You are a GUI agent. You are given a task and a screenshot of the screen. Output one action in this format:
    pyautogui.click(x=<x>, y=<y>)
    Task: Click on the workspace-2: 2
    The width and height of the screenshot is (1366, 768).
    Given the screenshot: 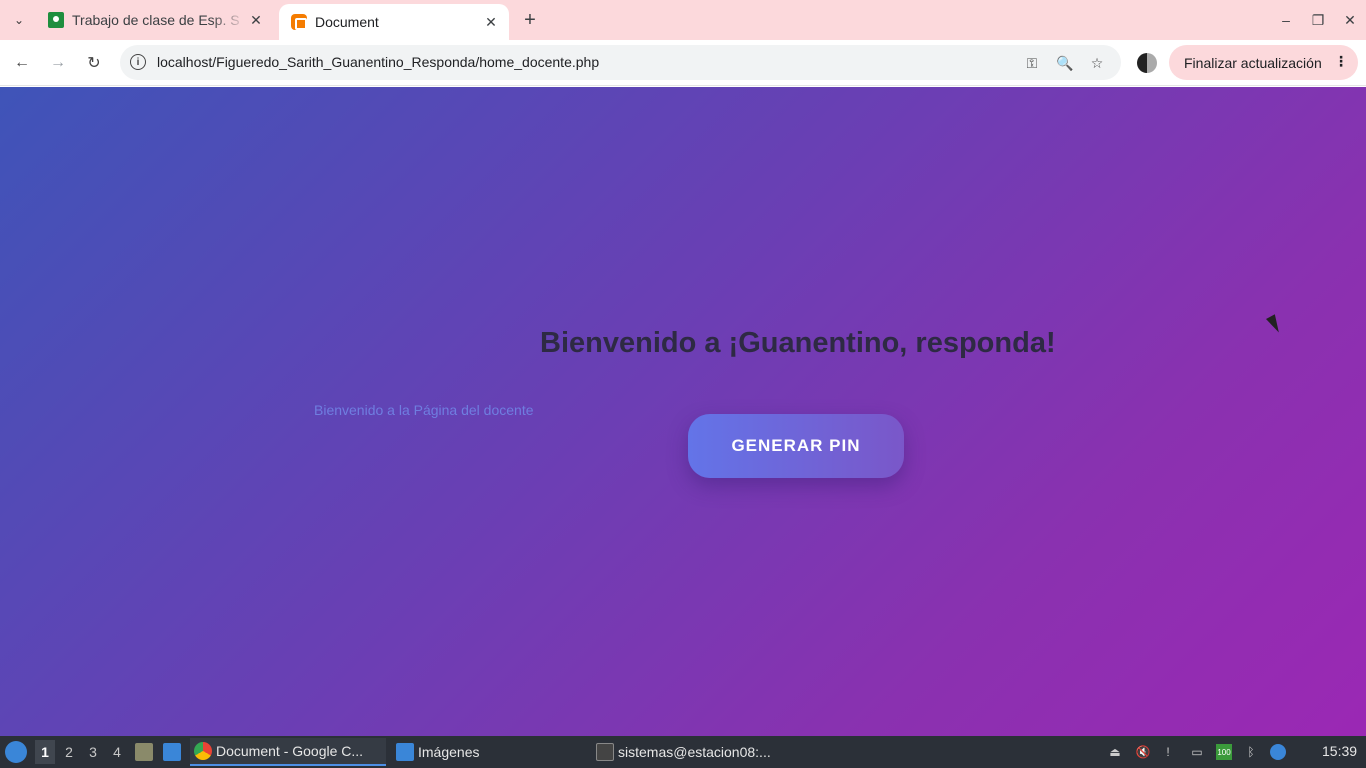 What is the action you would take?
    pyautogui.click(x=69, y=752)
    